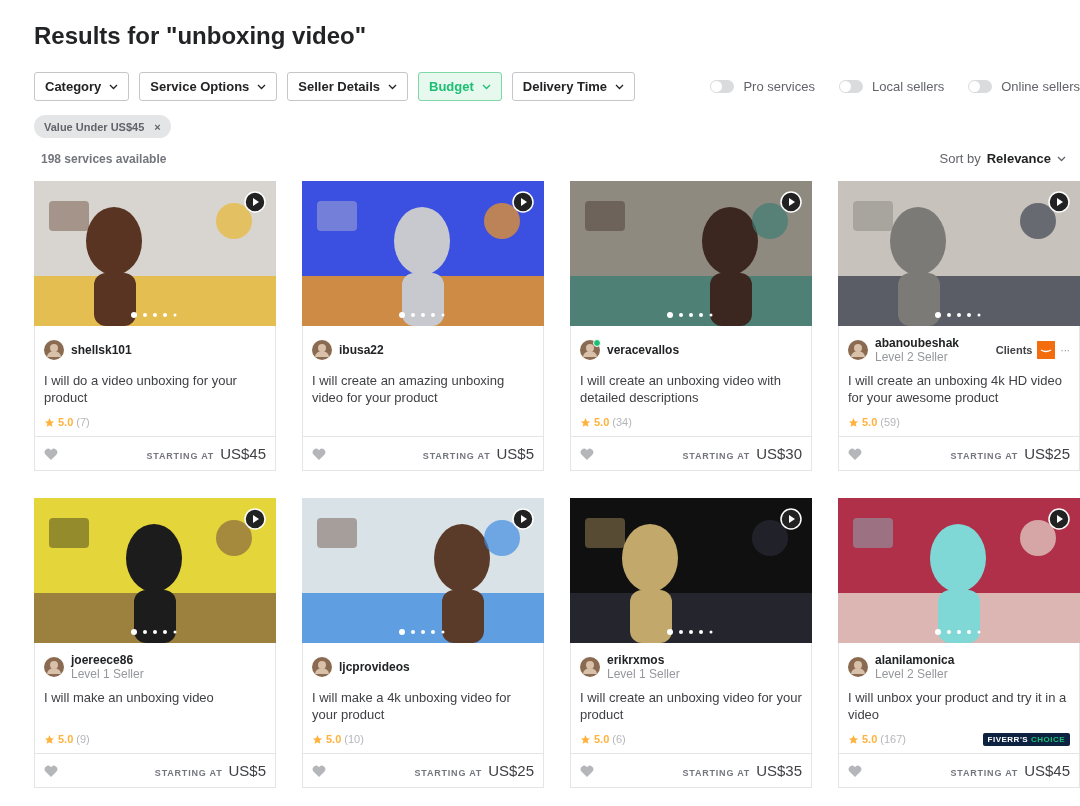 Image resolution: width=1080 pixels, height=806 pixels. What do you see at coordinates (1002, 158) in the screenshot?
I see `sort-dropdown: Sort by Relevance` at bounding box center [1002, 158].